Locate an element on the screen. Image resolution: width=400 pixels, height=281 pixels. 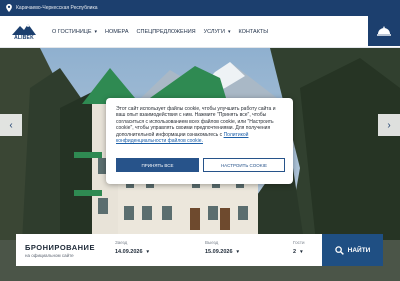
nav-item-about: О гостинице ▾ is located at coordinates (74, 32).